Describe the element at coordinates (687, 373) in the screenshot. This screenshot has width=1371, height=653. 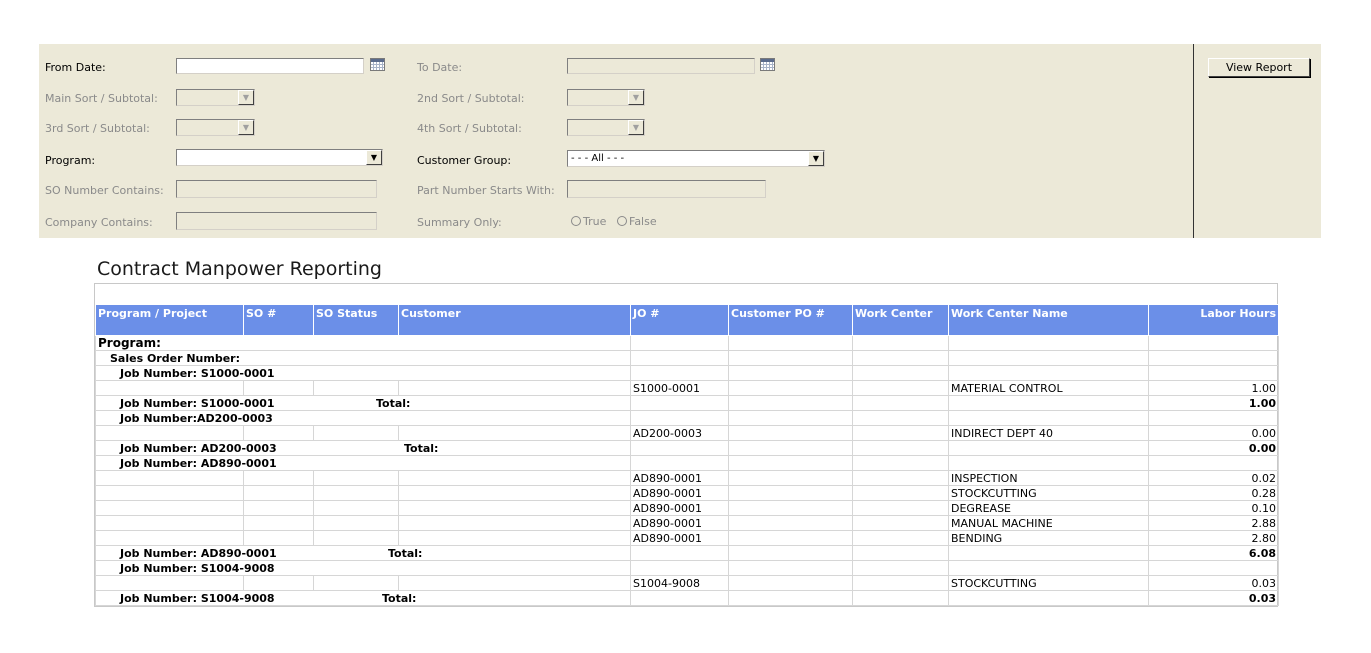
I see `job-group-header-row: Job Number: S1000-0001` at that location.